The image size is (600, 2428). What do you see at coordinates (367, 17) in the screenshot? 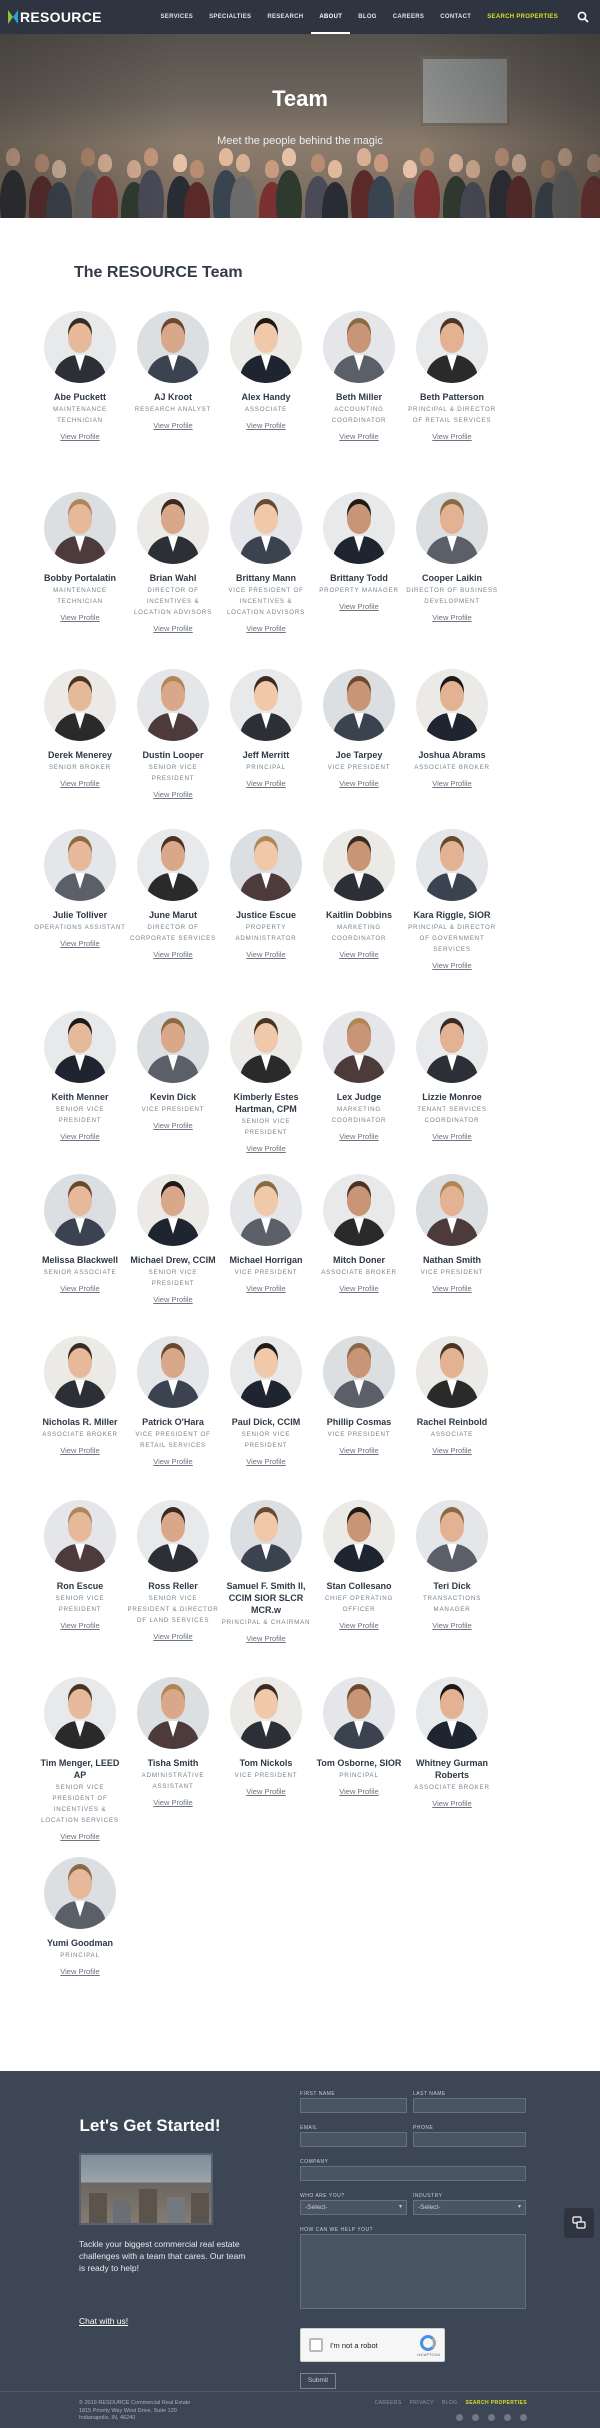
I see `nav-blog: BLOG` at bounding box center [367, 17].